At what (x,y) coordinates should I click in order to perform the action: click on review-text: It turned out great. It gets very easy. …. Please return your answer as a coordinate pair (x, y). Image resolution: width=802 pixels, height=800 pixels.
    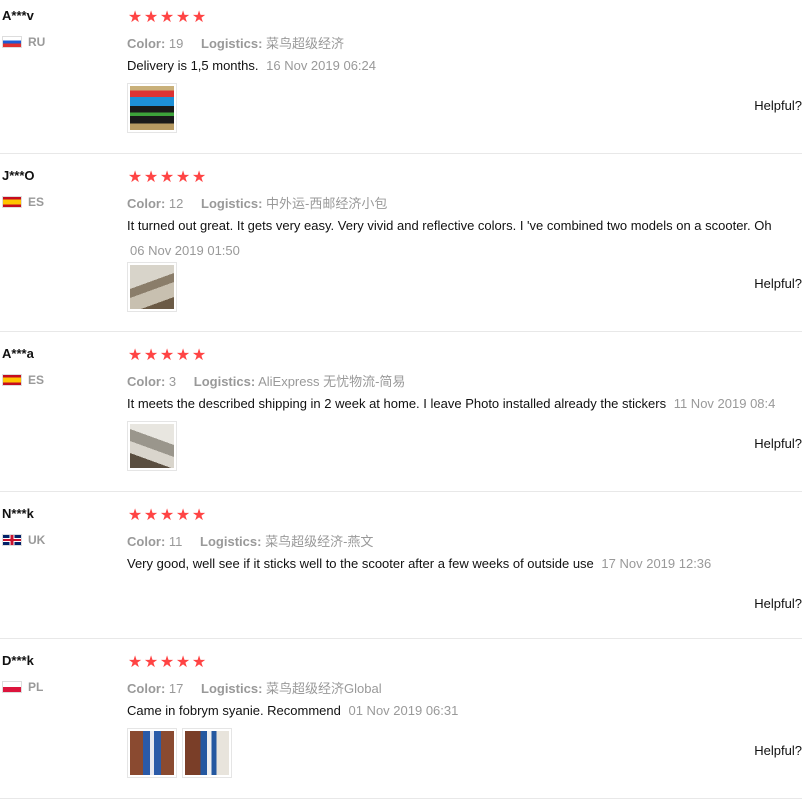
    Looking at the image, I should click on (464, 225).